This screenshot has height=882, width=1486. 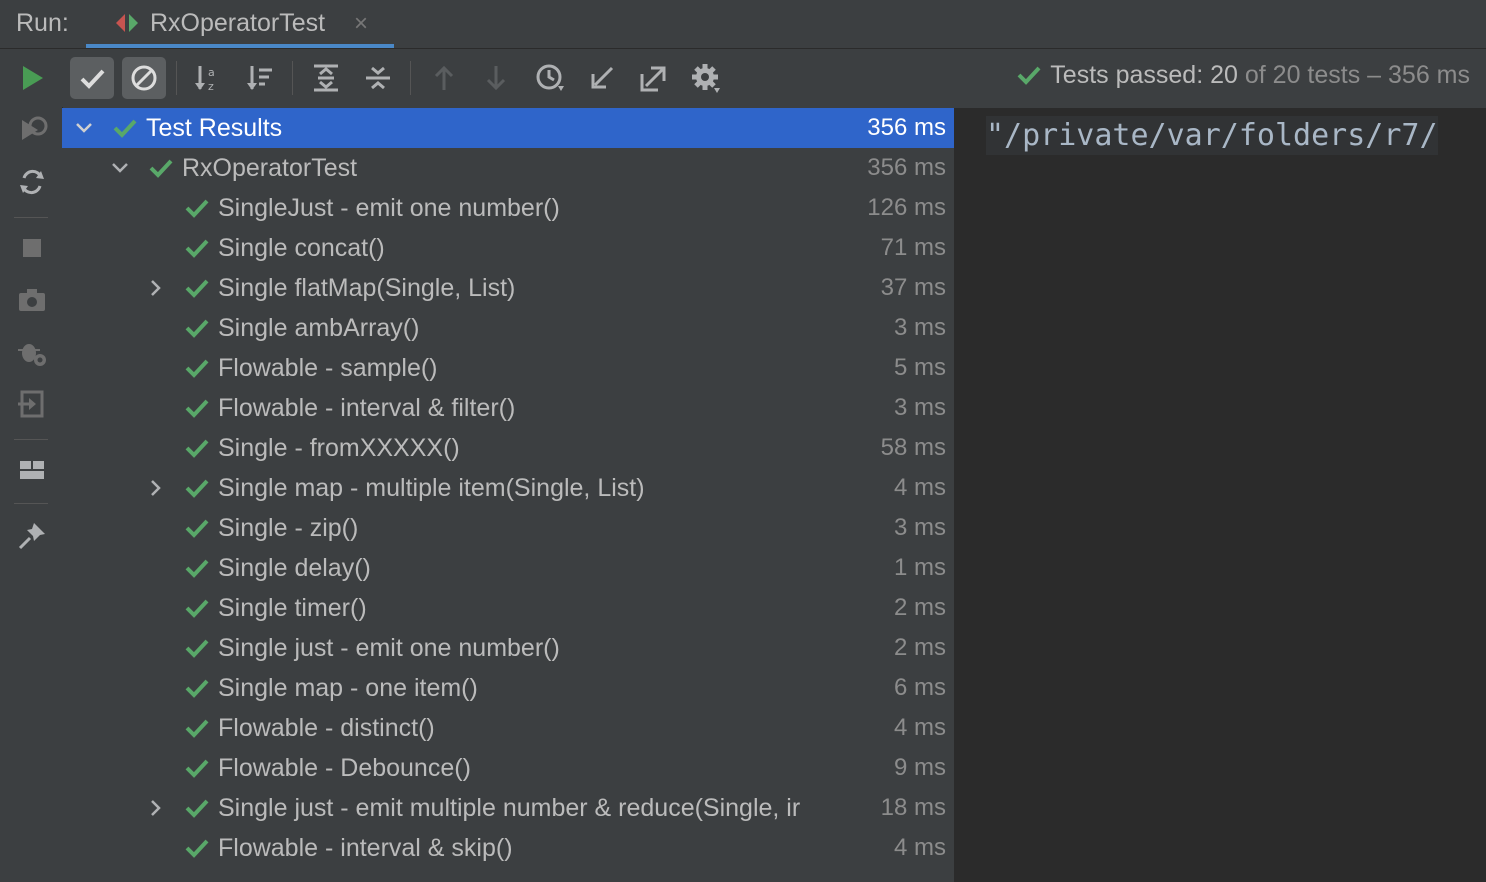 I want to click on import-icon, so click(x=602, y=77).